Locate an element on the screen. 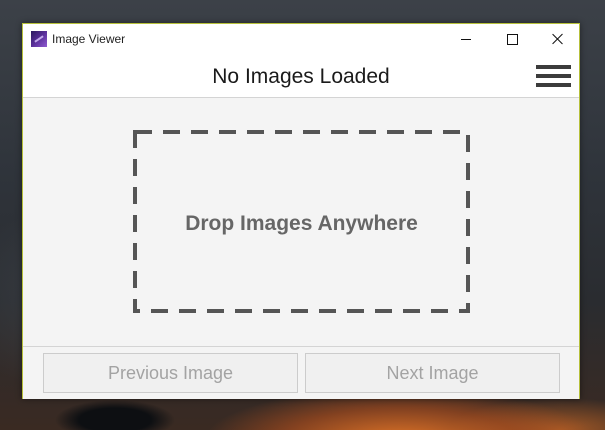 This screenshot has width=605, height=430. maximize-icon is located at coordinates (512, 39).